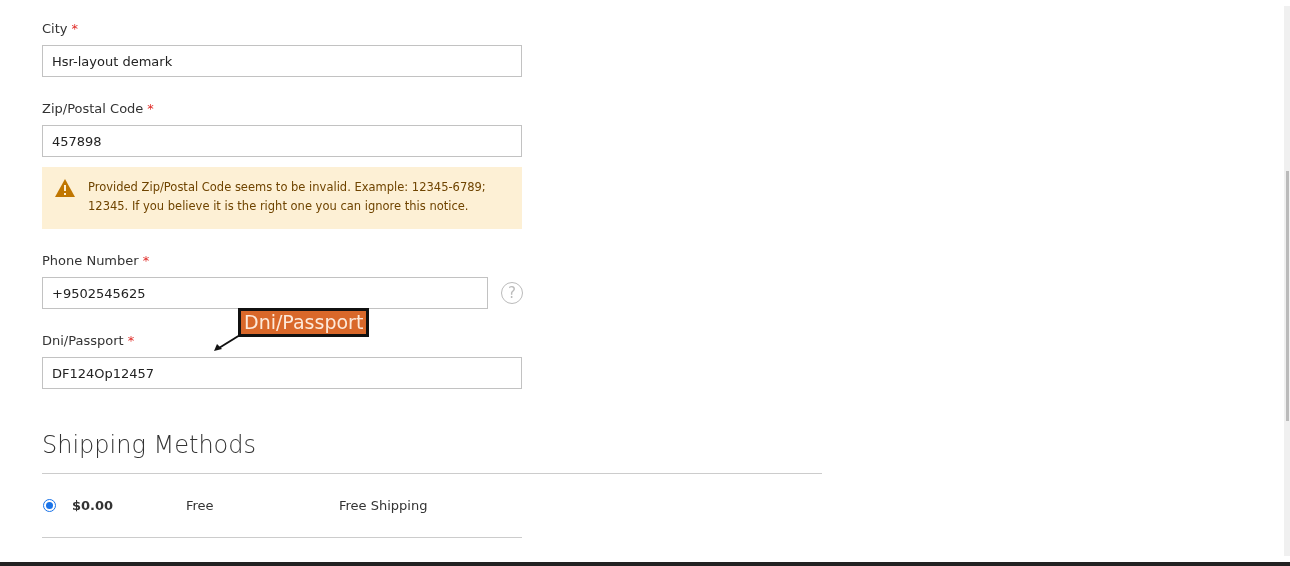  I want to click on field-label: Phone Number, so click(90, 260).